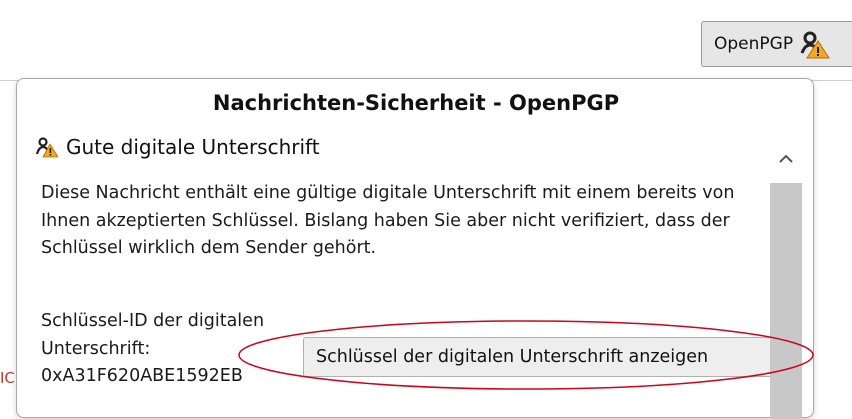  What do you see at coordinates (153, 335) in the screenshot?
I see `key-id-label: Schlüssel-ID der digitalen Unterschrift:` at bounding box center [153, 335].